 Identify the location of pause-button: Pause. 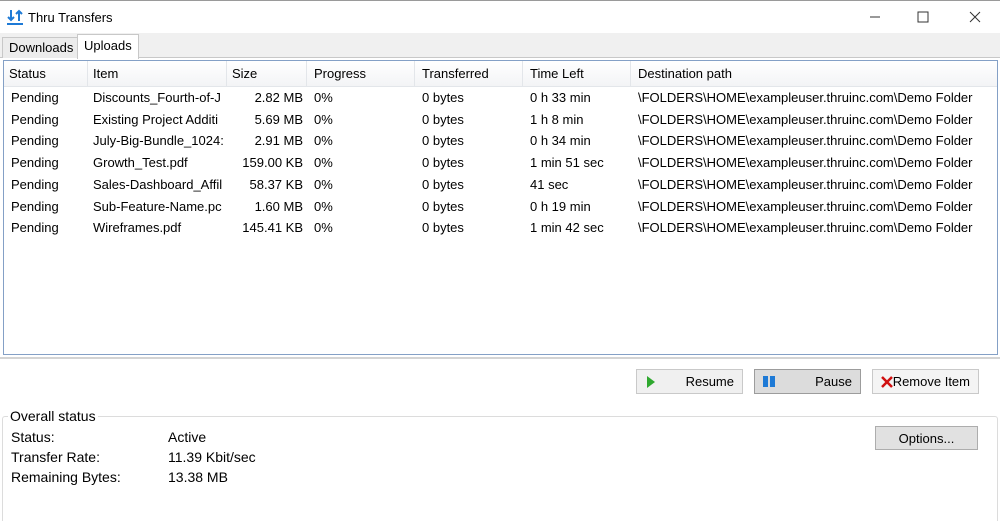
(807, 381).